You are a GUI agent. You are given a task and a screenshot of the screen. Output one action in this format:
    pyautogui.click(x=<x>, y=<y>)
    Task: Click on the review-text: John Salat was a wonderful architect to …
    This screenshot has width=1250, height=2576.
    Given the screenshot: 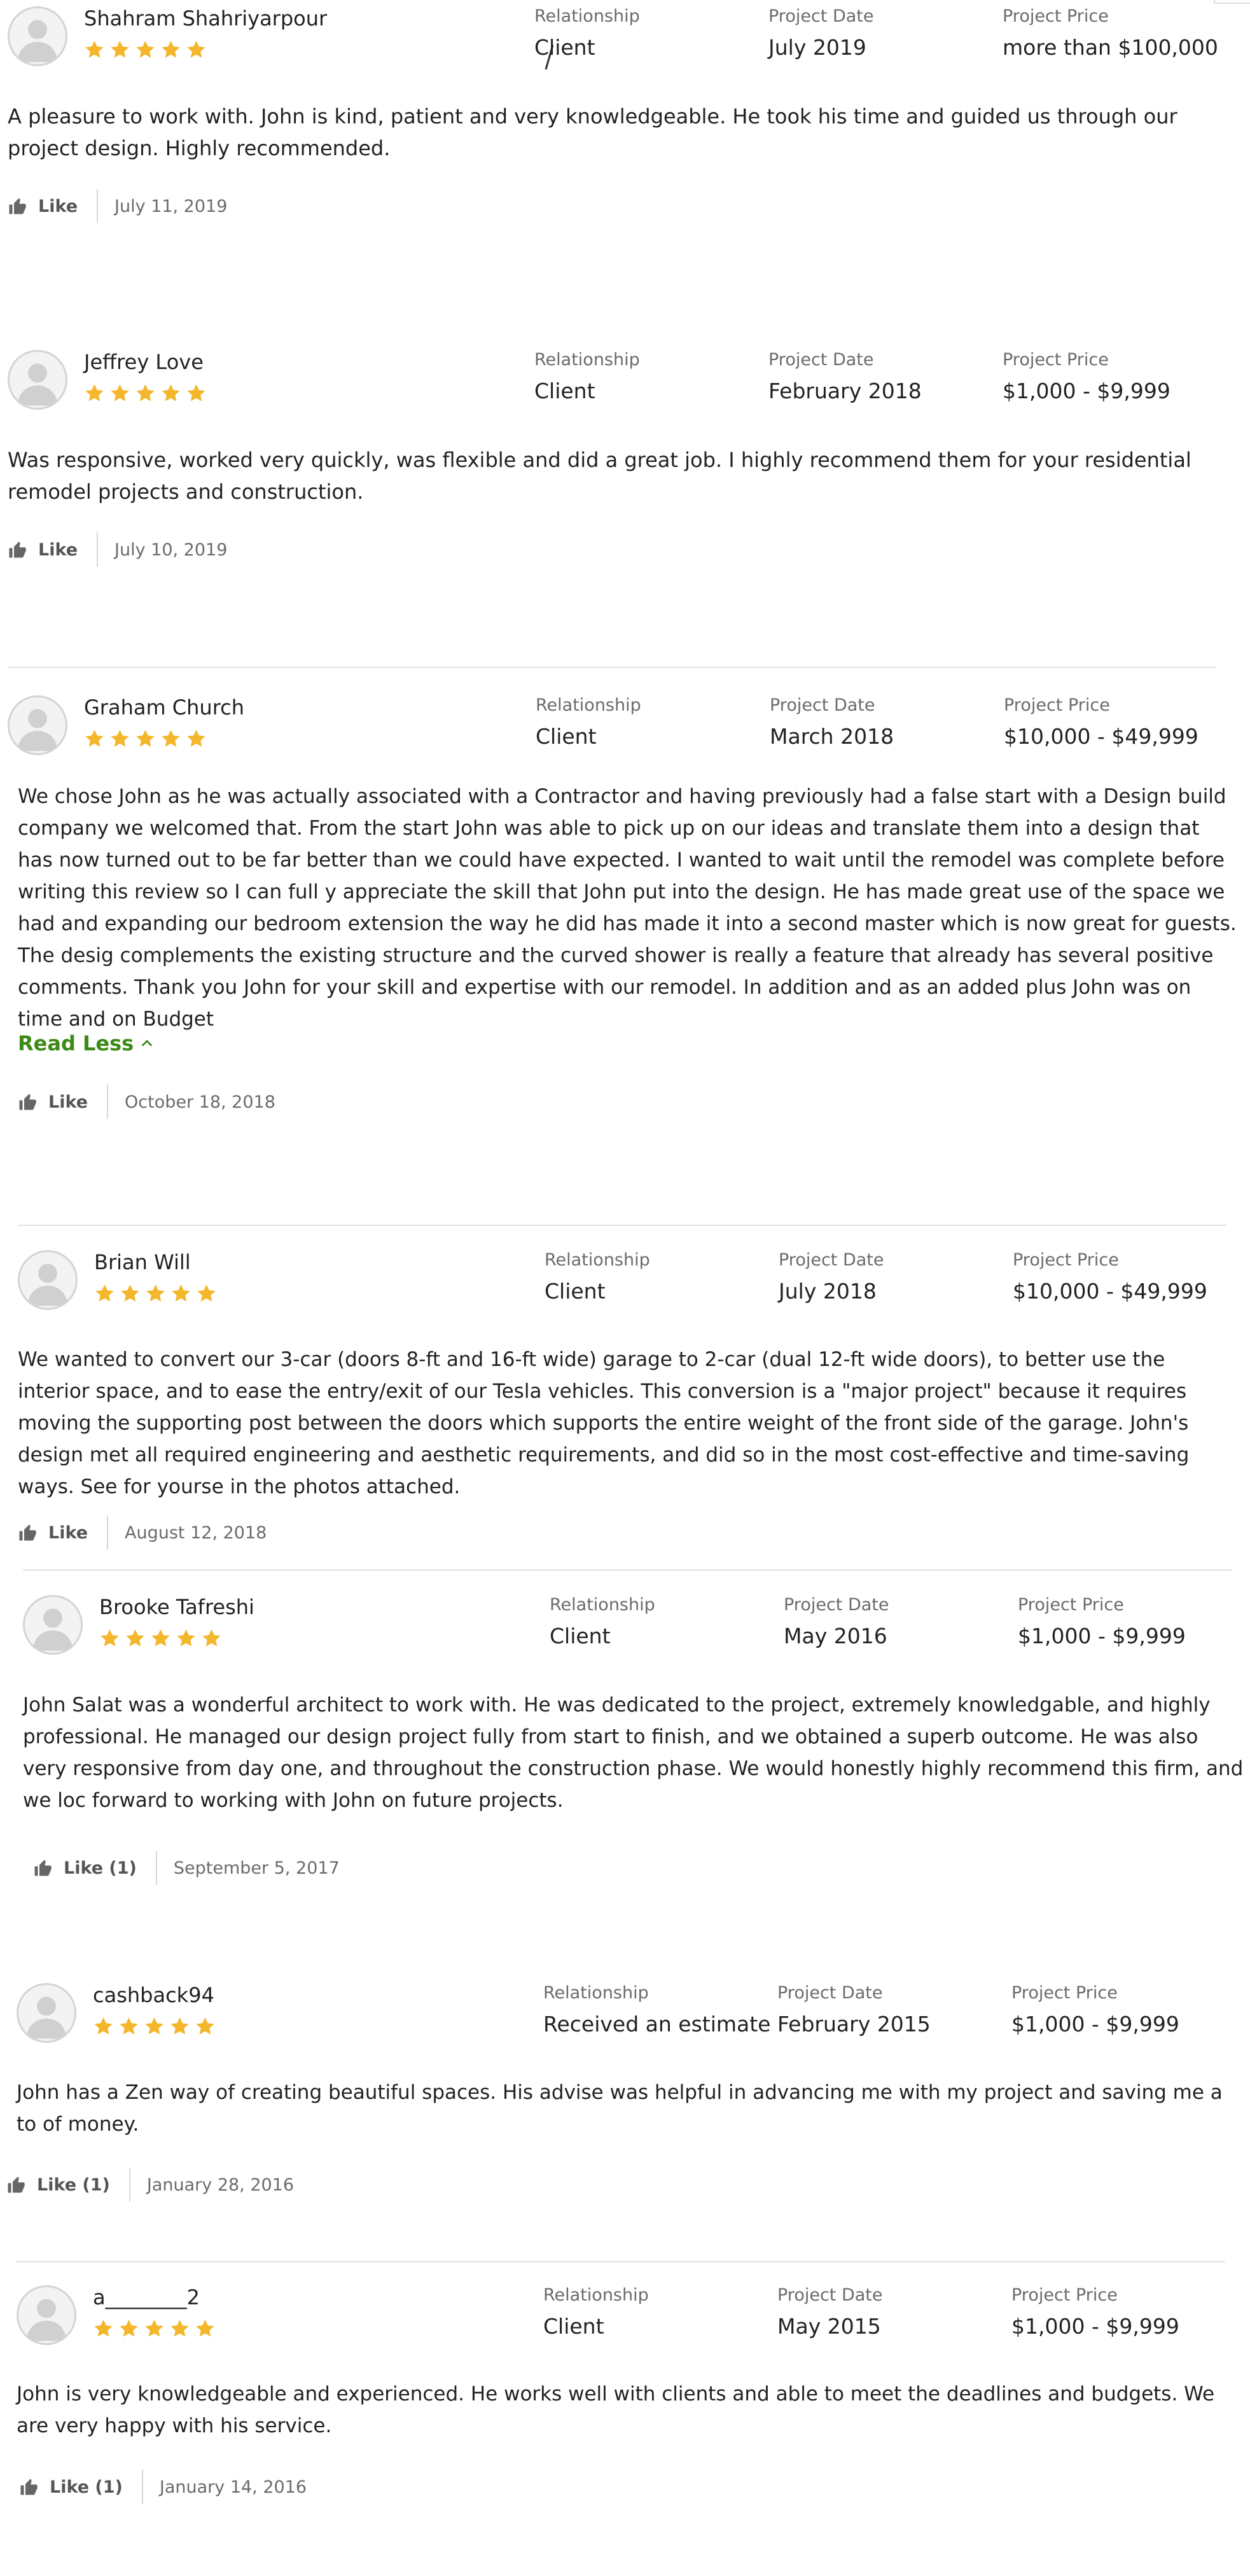 What is the action you would take?
    pyautogui.click(x=634, y=1753)
    